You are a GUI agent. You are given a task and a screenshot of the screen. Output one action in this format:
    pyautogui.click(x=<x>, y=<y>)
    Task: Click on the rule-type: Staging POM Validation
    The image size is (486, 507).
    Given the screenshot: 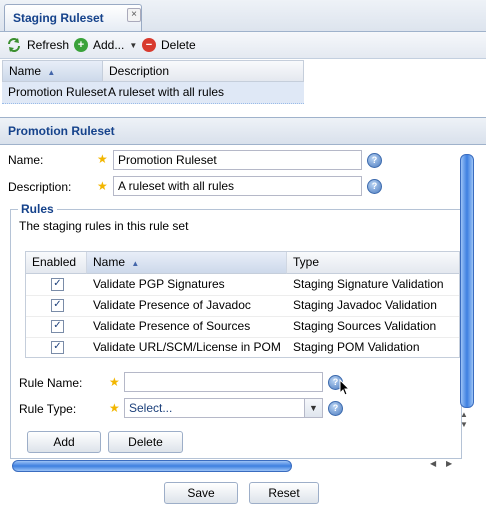 What is the action you would take?
    pyautogui.click(x=356, y=347)
    